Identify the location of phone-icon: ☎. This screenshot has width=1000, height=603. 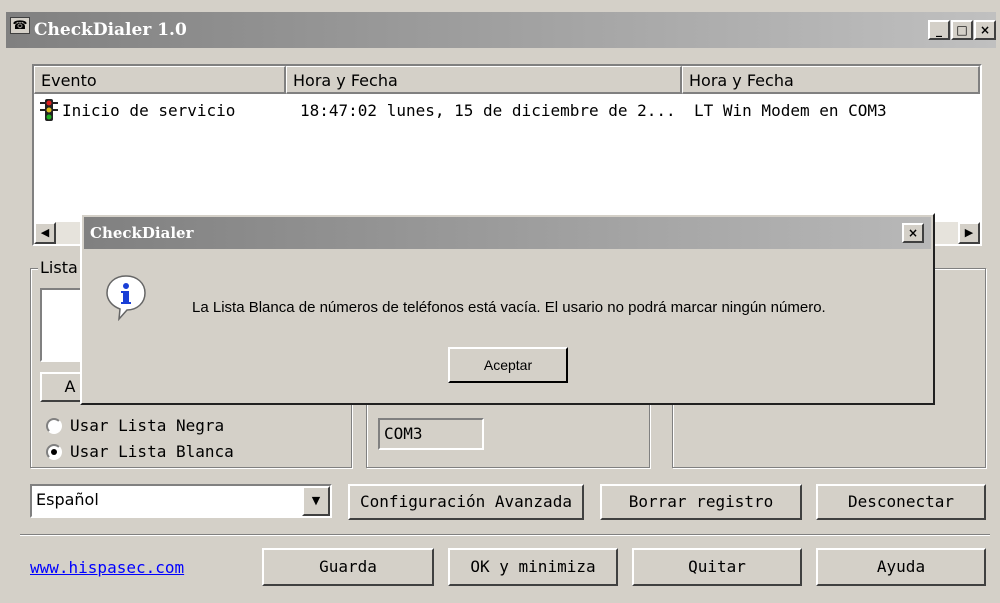
(20, 25).